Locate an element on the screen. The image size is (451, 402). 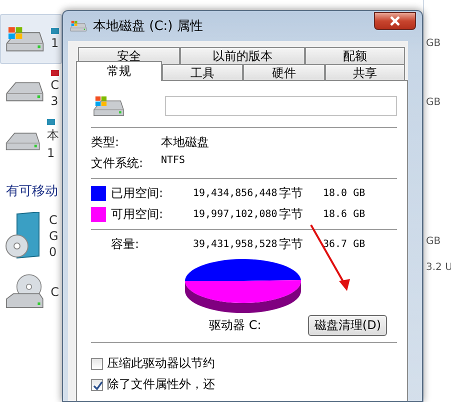
drive-item: 1 is located at coordinates (31, 39).